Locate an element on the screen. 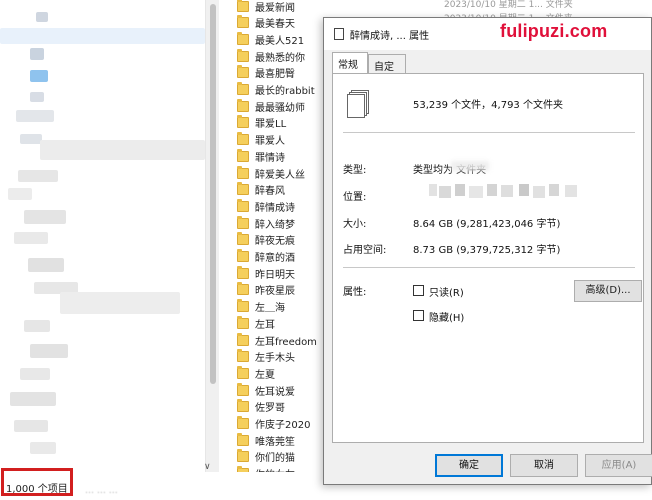 This screenshot has width=652, height=500. hidden-checkbox is located at coordinates (418, 315).